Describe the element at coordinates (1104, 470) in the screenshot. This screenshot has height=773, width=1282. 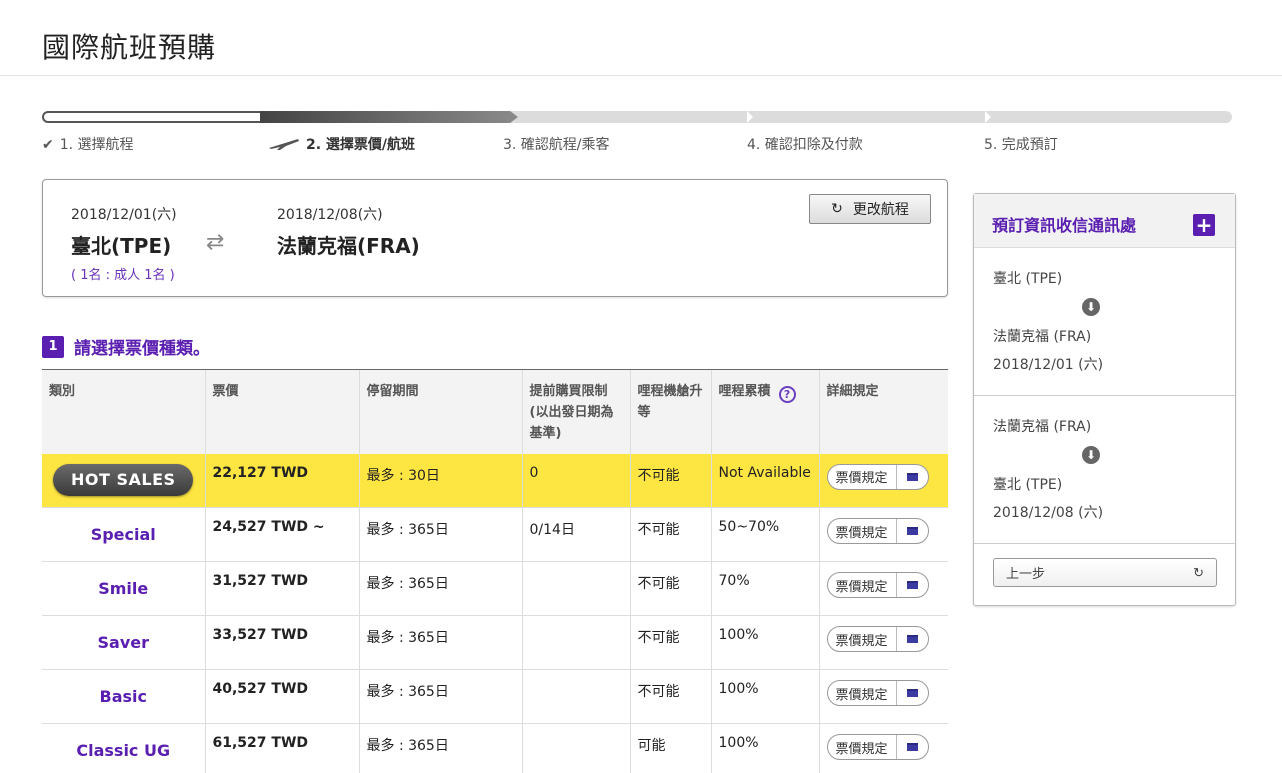
I see `segment-return: 法蘭克福 (FRA) ⬇ 臺北 (TPE) 2018/12/08 (六)` at that location.